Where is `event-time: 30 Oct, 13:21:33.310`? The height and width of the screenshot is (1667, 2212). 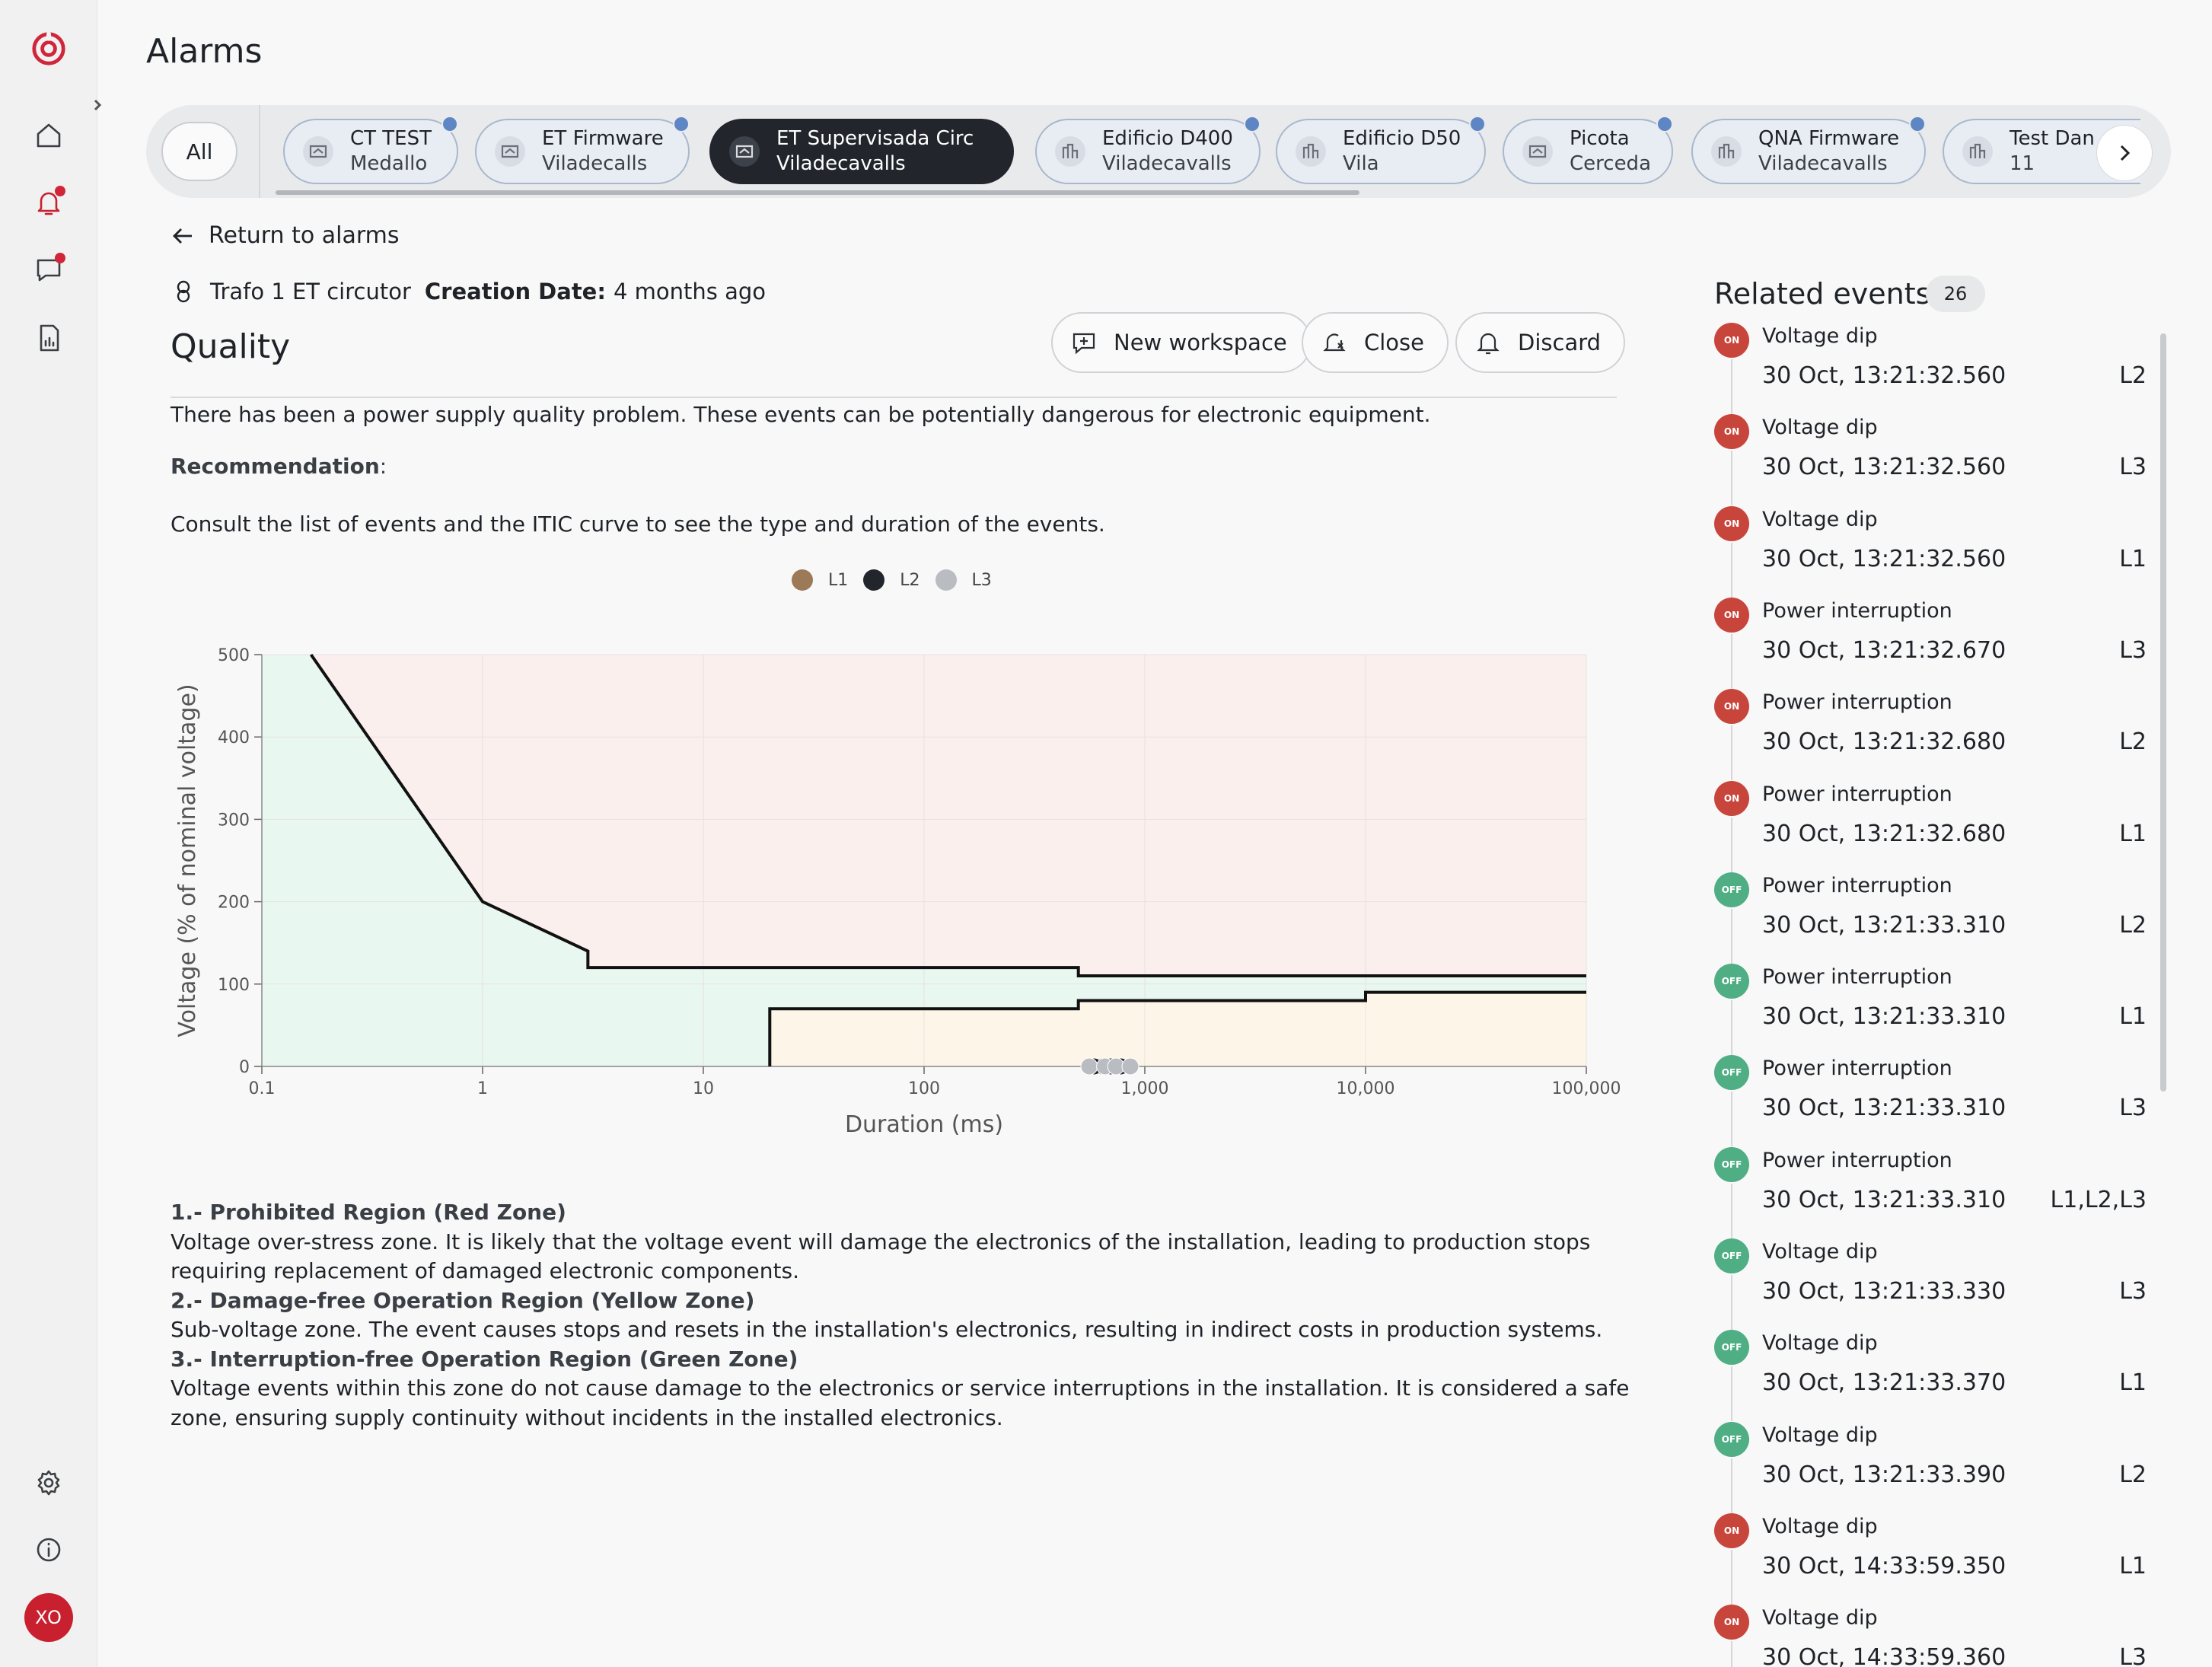
event-time: 30 Oct, 13:21:33.310 is located at coordinates (1884, 1199).